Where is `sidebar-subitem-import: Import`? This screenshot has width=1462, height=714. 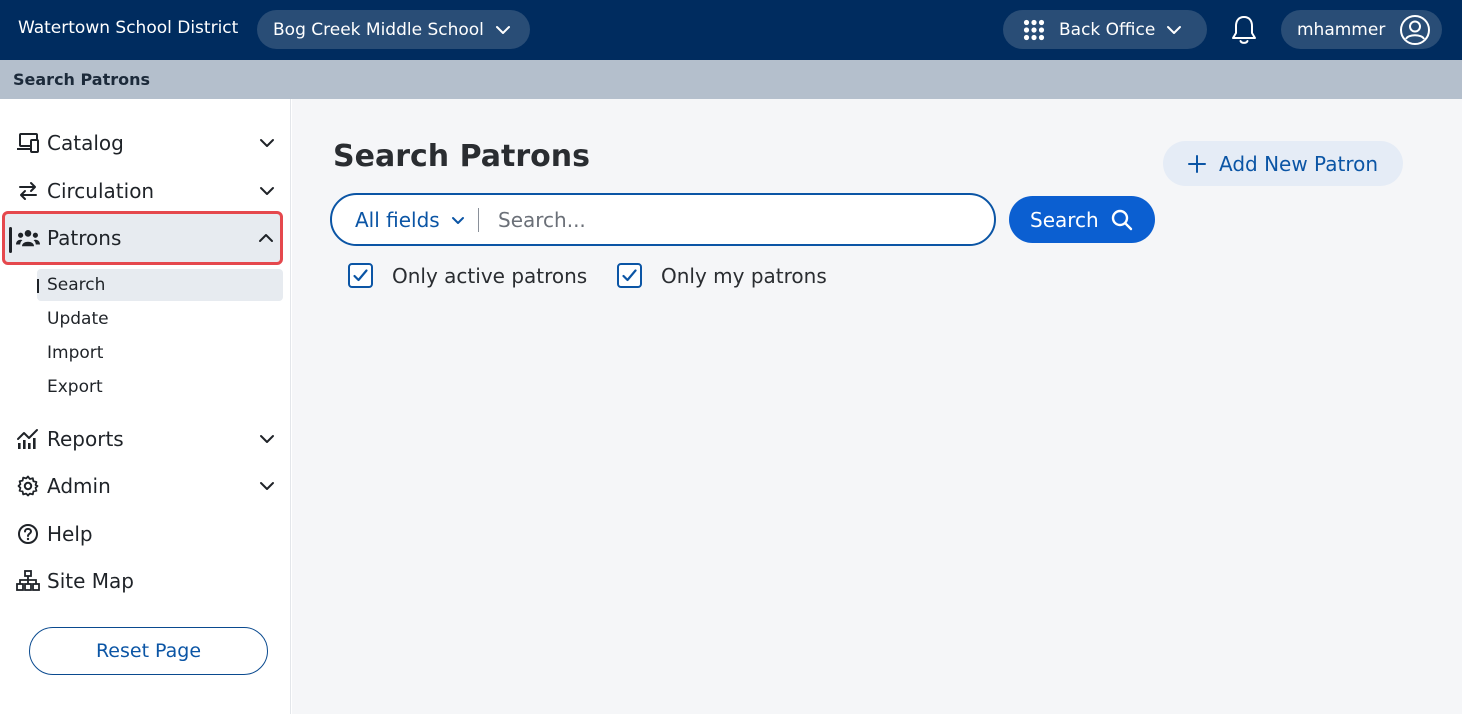
sidebar-subitem-import: Import is located at coordinates (160, 353).